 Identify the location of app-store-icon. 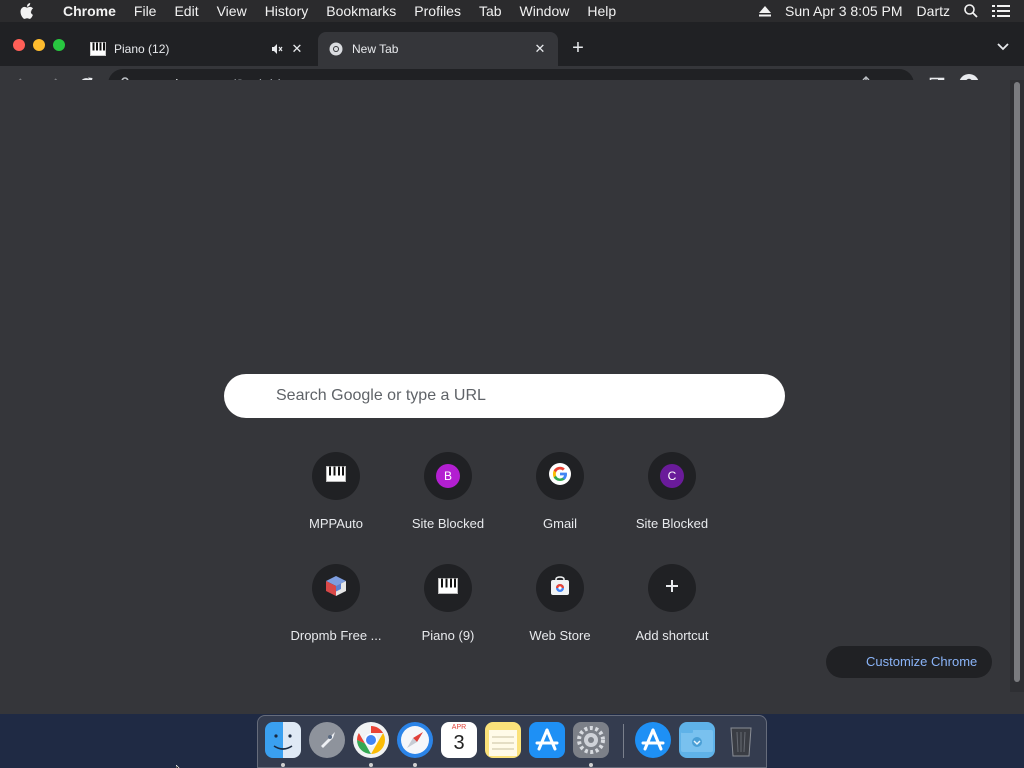
(547, 740).